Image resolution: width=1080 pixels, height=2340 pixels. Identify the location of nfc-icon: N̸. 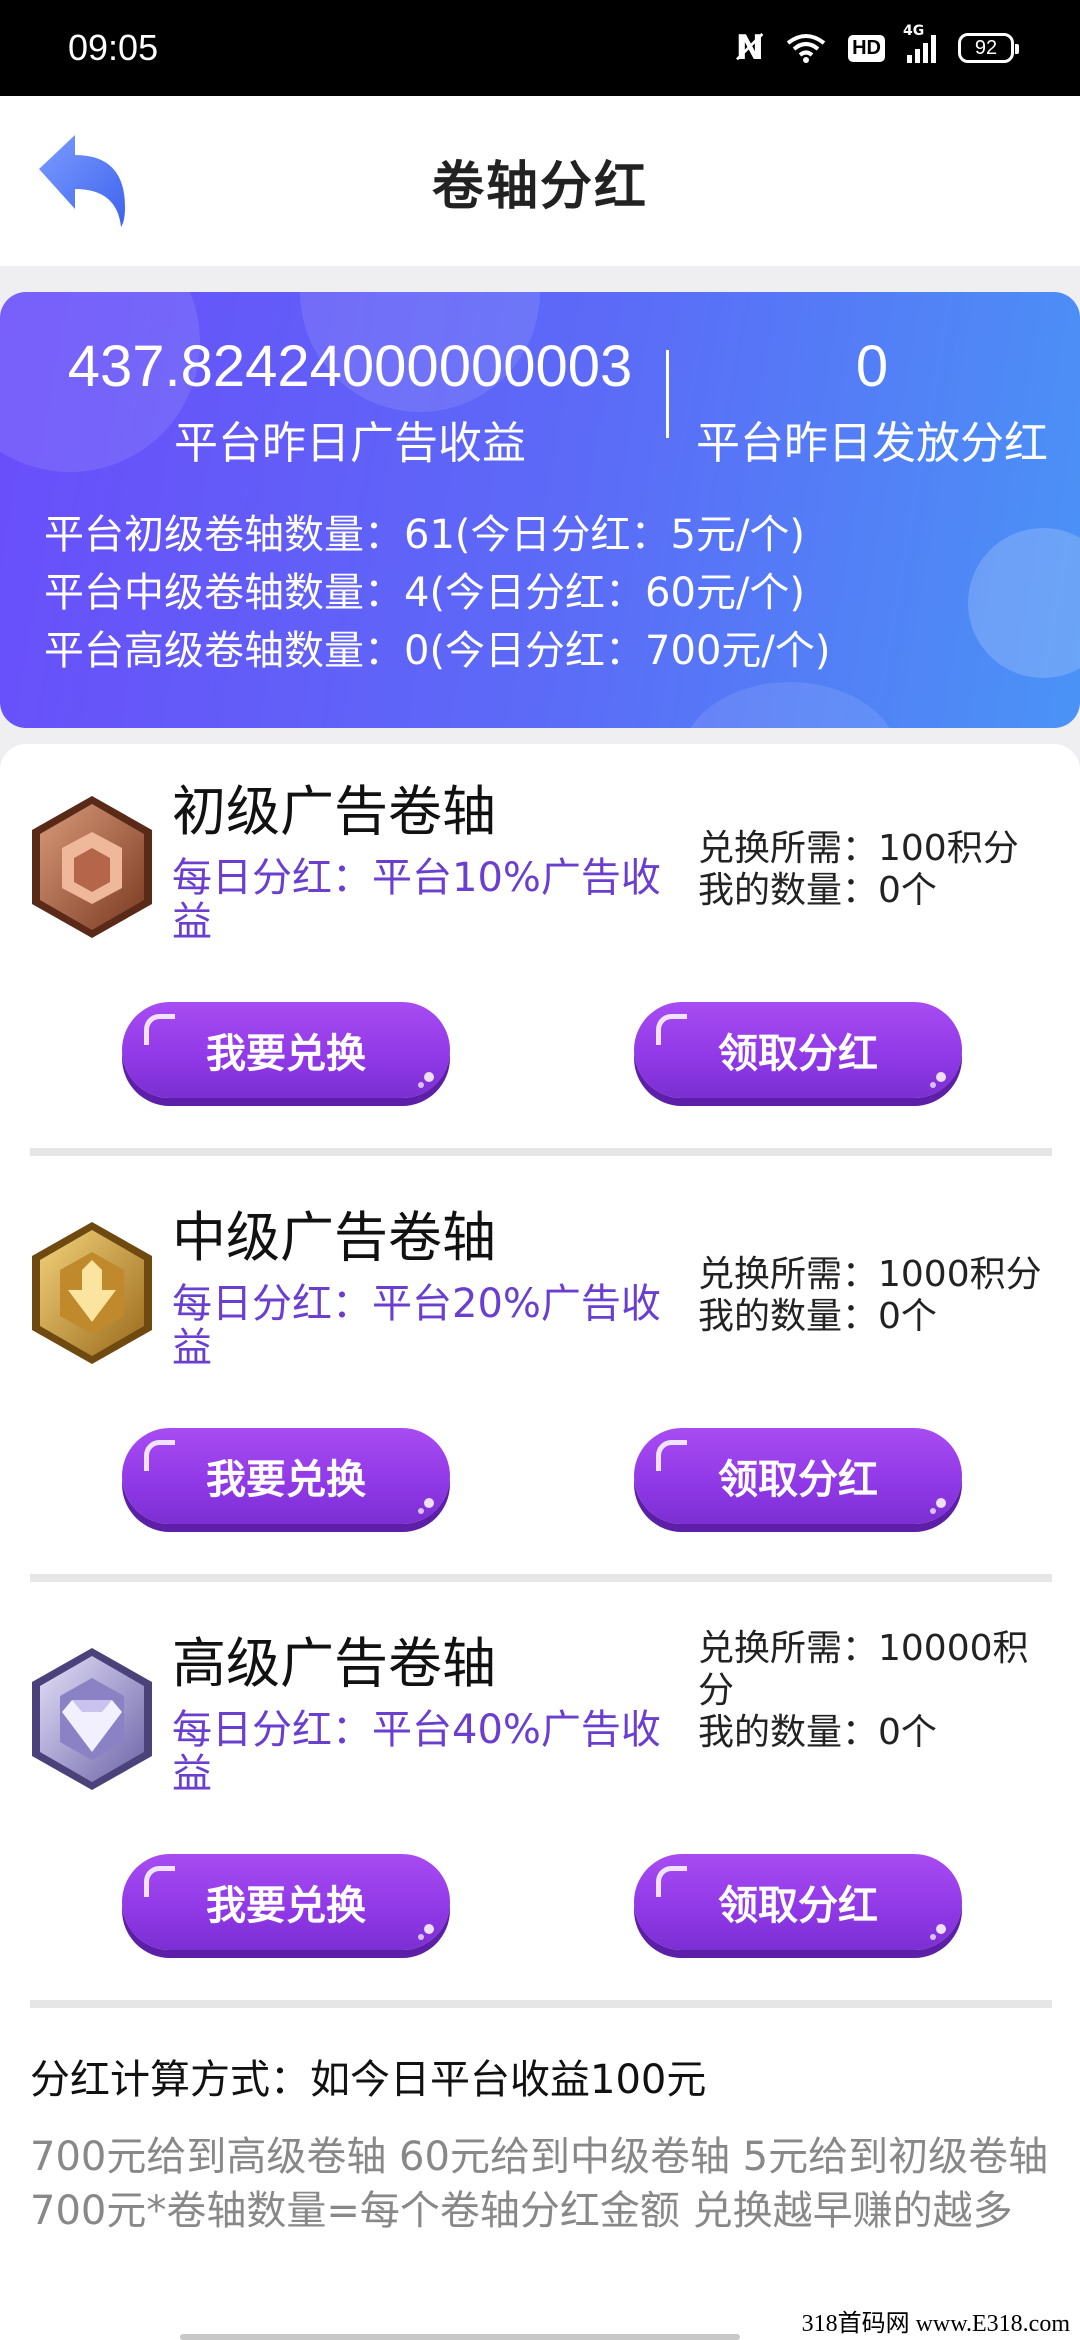
(750, 48).